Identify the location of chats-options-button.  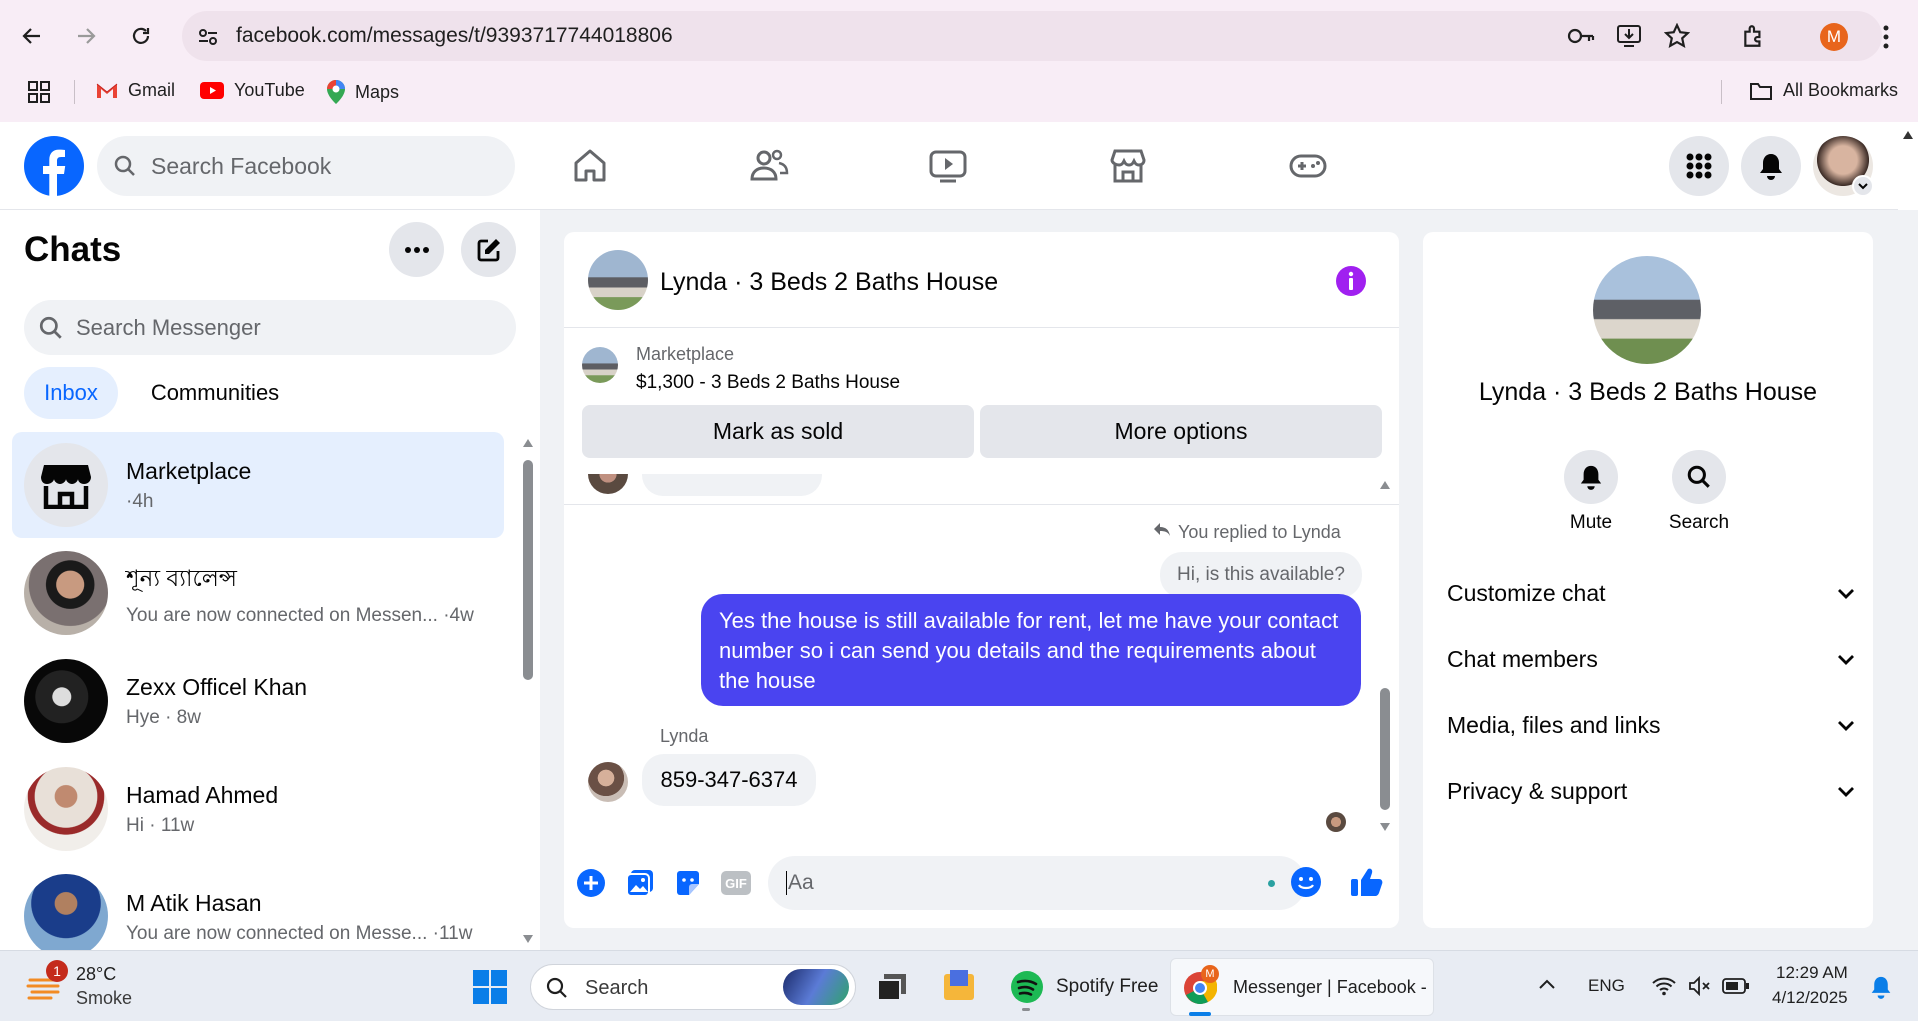
(416, 249).